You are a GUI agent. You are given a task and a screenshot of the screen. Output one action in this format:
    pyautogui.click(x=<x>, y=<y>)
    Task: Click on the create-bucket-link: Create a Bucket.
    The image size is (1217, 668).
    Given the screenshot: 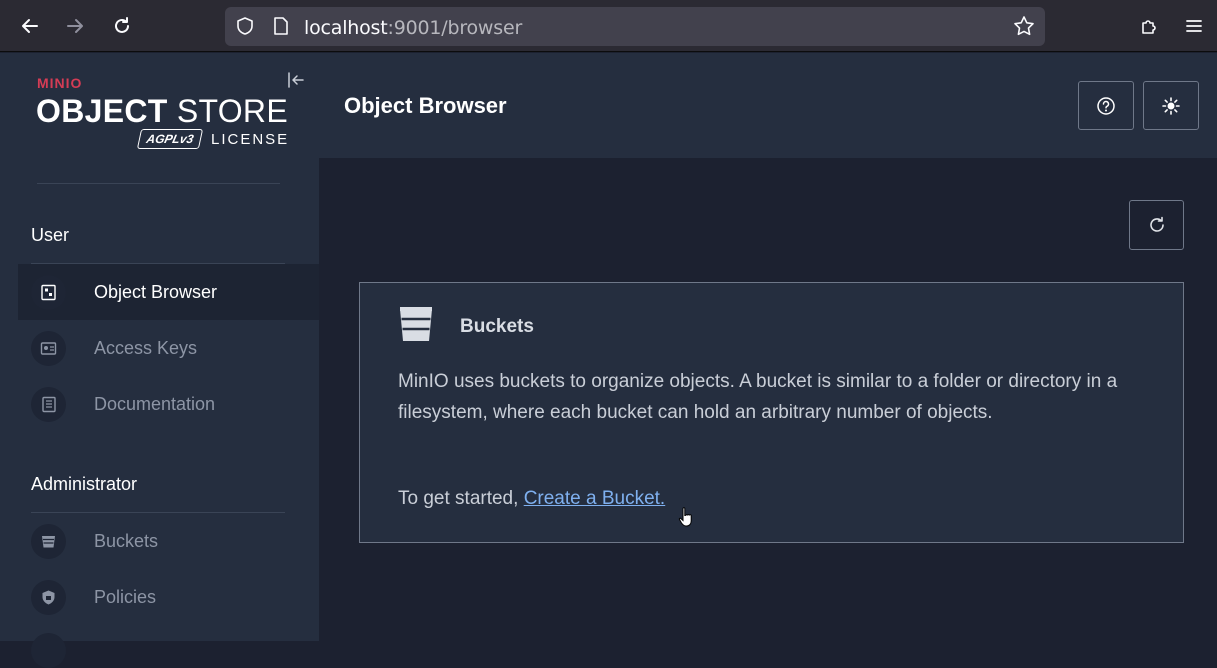 What is the action you would take?
    pyautogui.click(x=595, y=498)
    